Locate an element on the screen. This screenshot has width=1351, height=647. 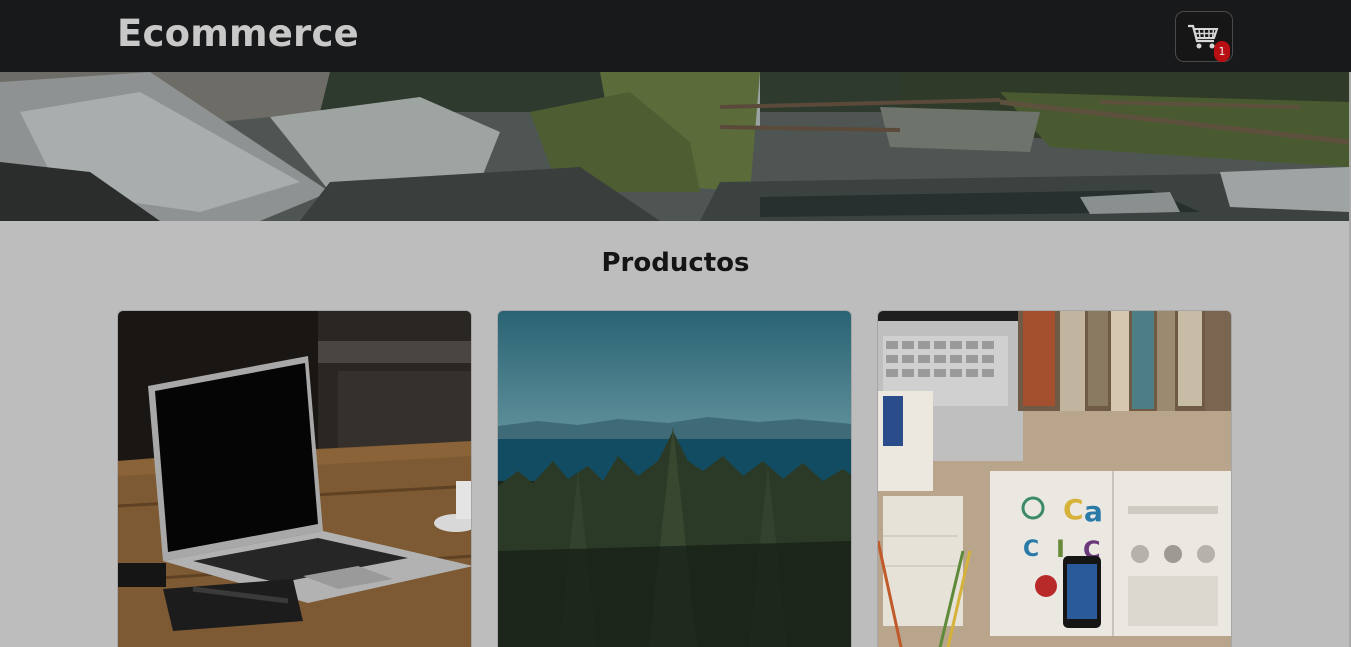
product-image-laptop is located at coordinates (294, 479).